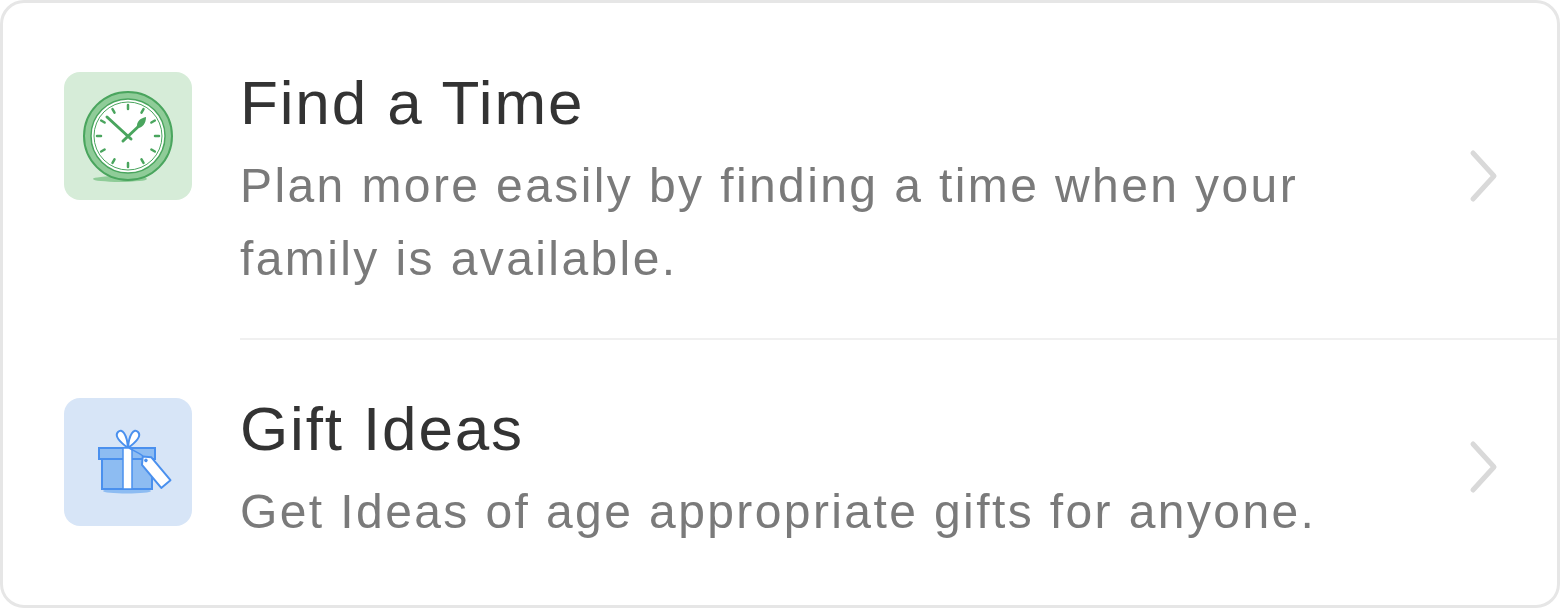 This screenshot has height=608, width=1560. Describe the element at coordinates (412, 103) in the screenshot. I see `item-title: Find a Time` at that location.